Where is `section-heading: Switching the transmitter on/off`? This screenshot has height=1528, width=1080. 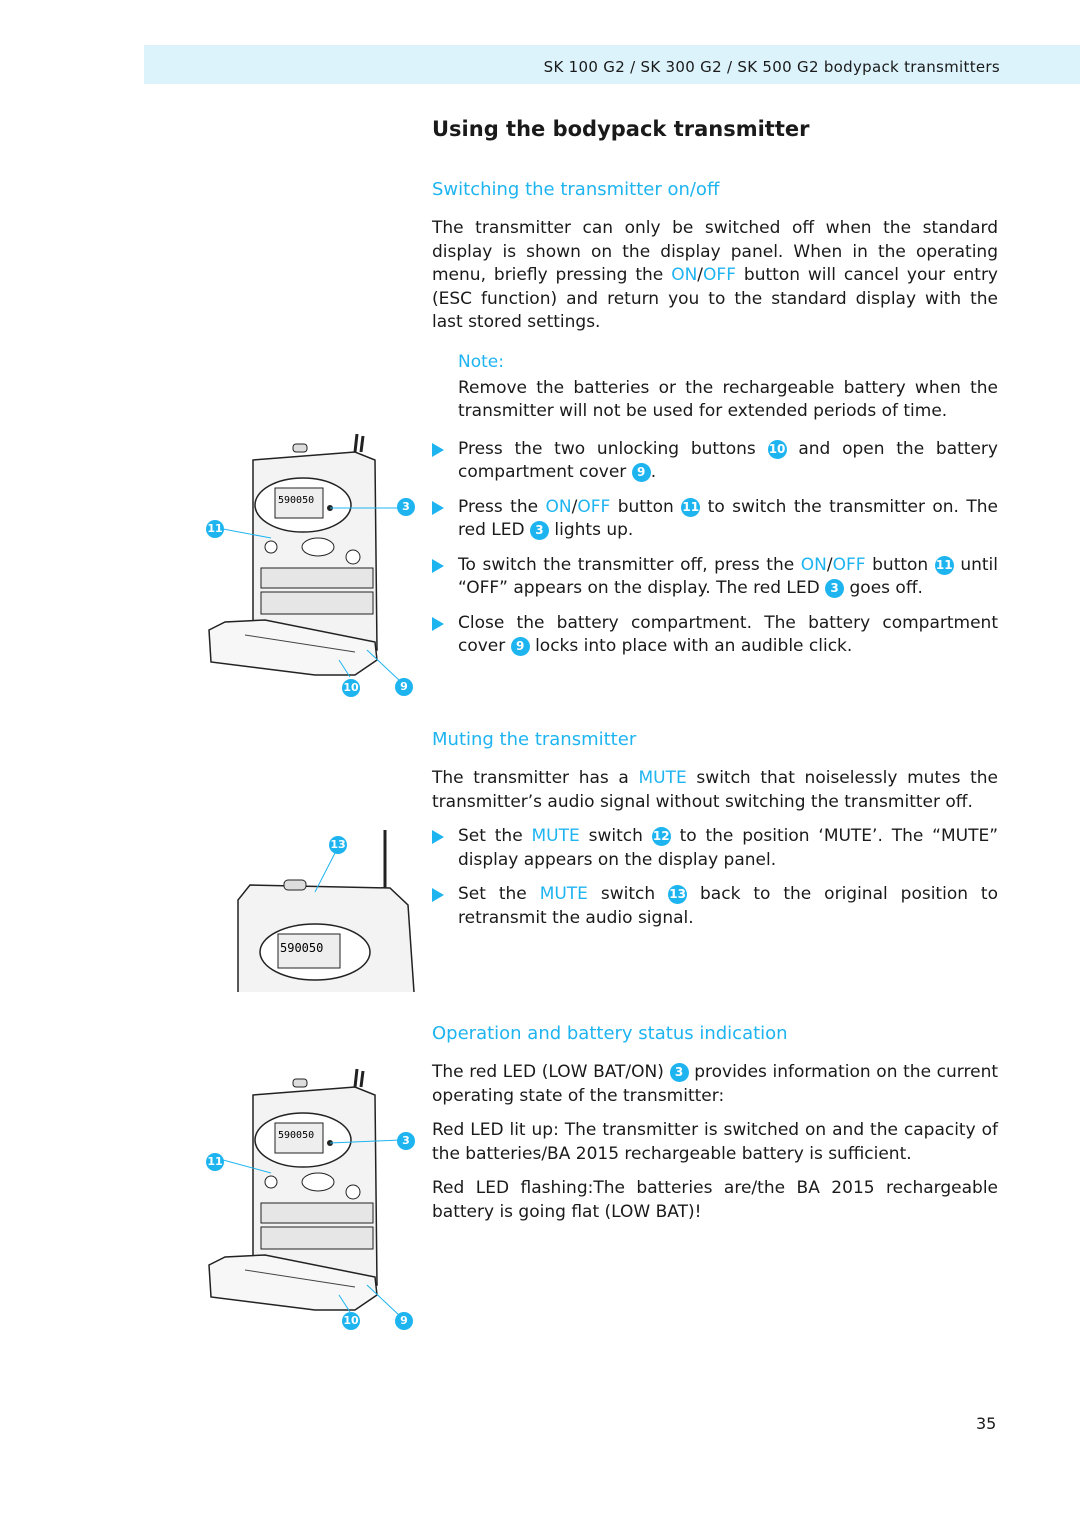
section-heading: Switching the transmitter on/off is located at coordinates (576, 189).